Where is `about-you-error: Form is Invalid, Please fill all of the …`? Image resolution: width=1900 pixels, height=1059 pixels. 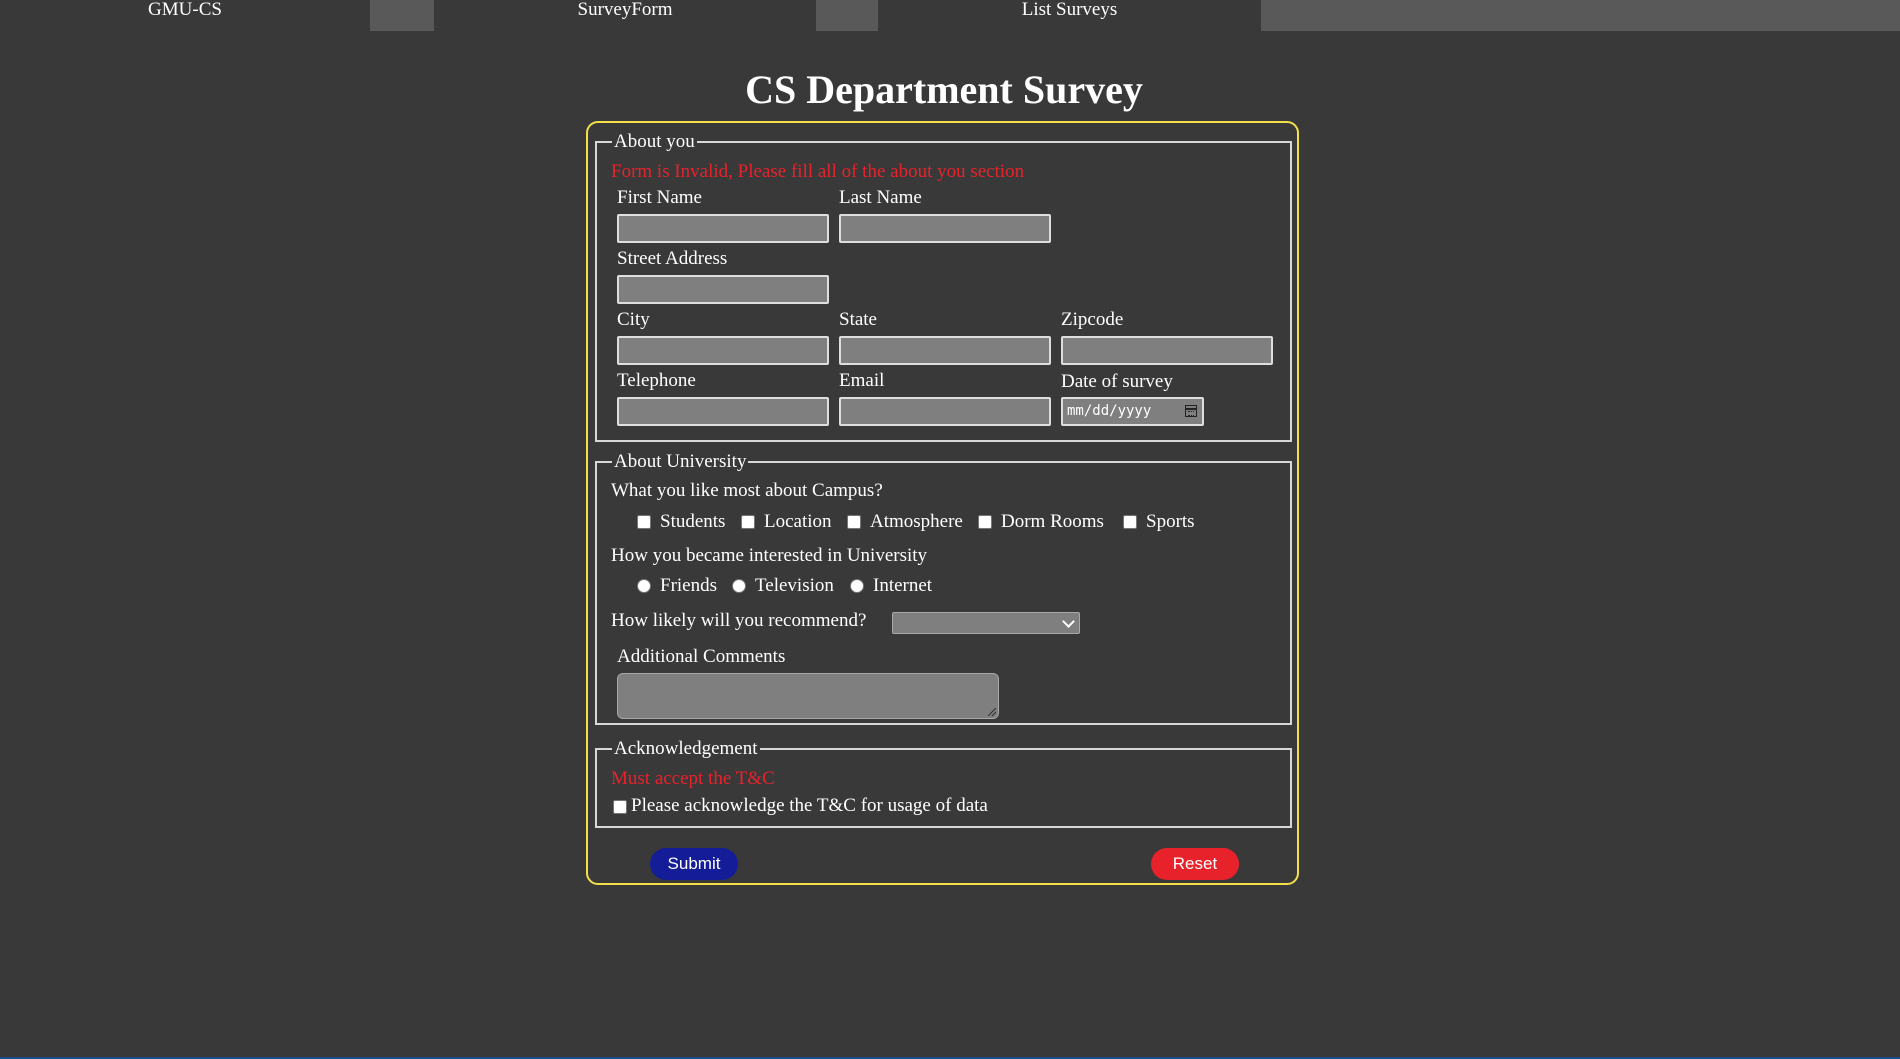
about-you-error: Form is Invalid, Please fill all of the … is located at coordinates (818, 171).